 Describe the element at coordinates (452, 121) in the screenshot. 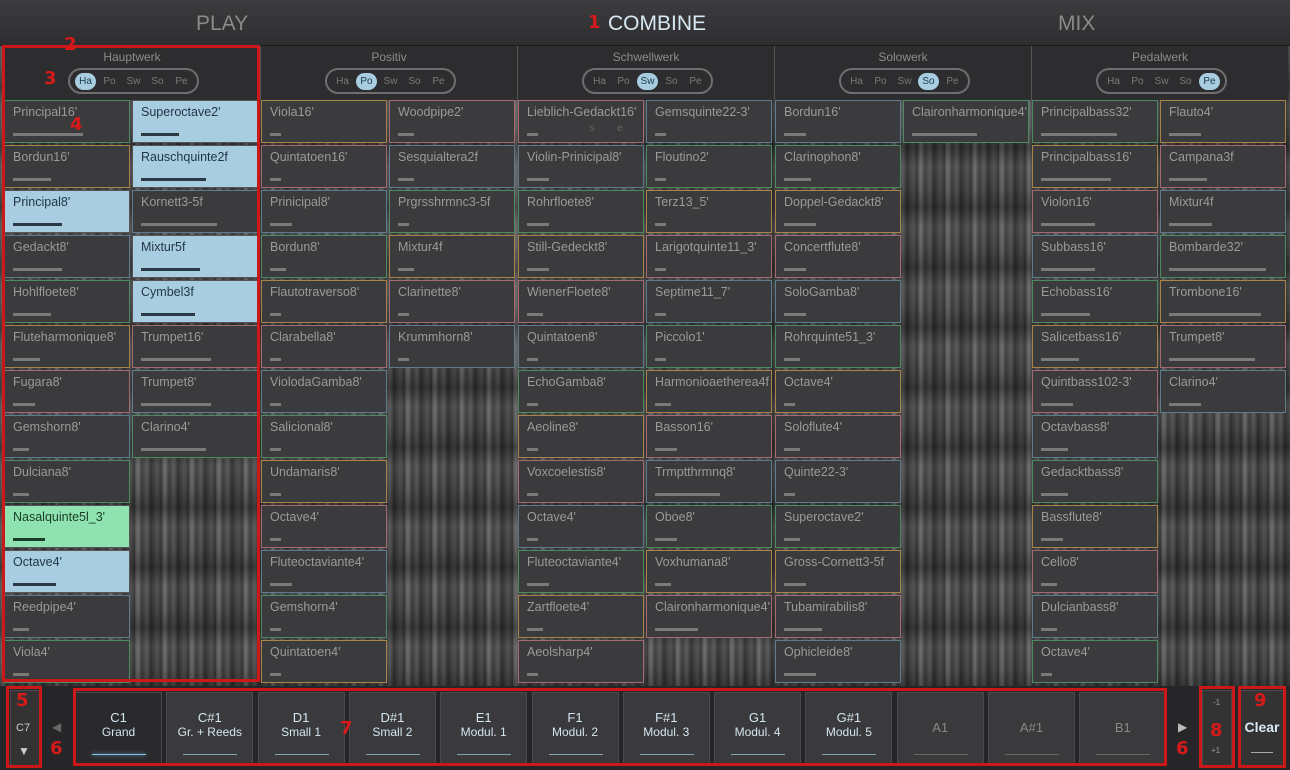

I see `stop-button: Woodpipe2'` at that location.